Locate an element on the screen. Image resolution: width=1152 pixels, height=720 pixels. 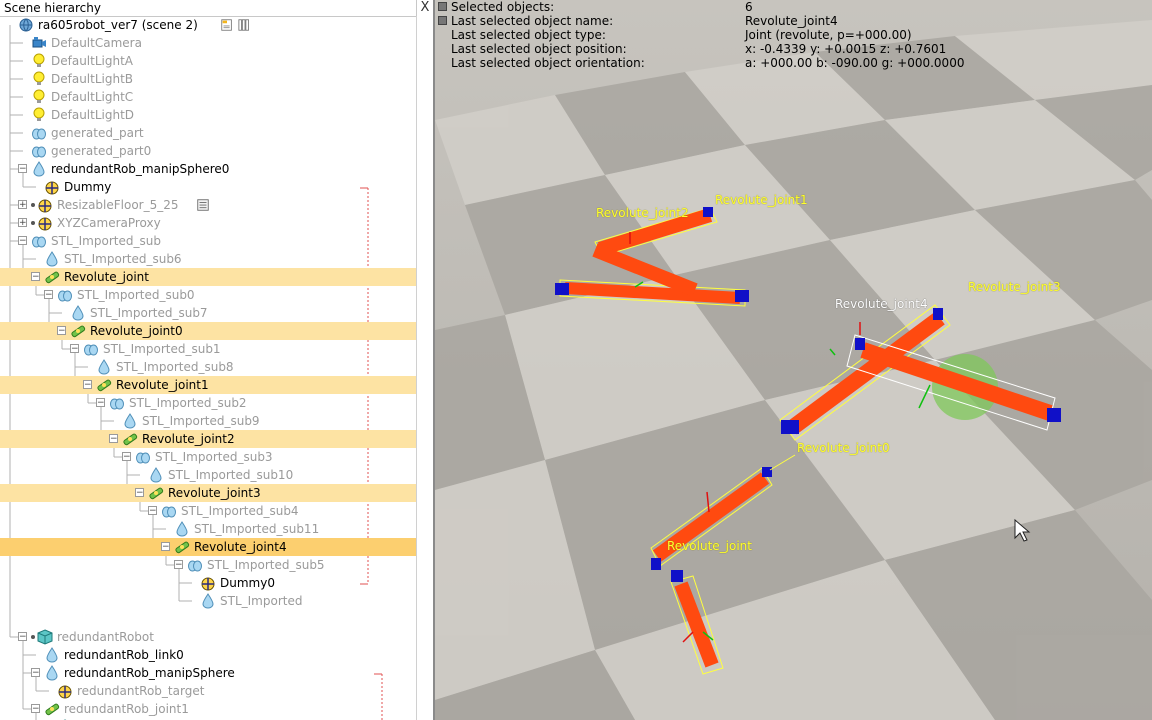
tree-row: − Revolute_joint4 is located at coordinates (208, 547).